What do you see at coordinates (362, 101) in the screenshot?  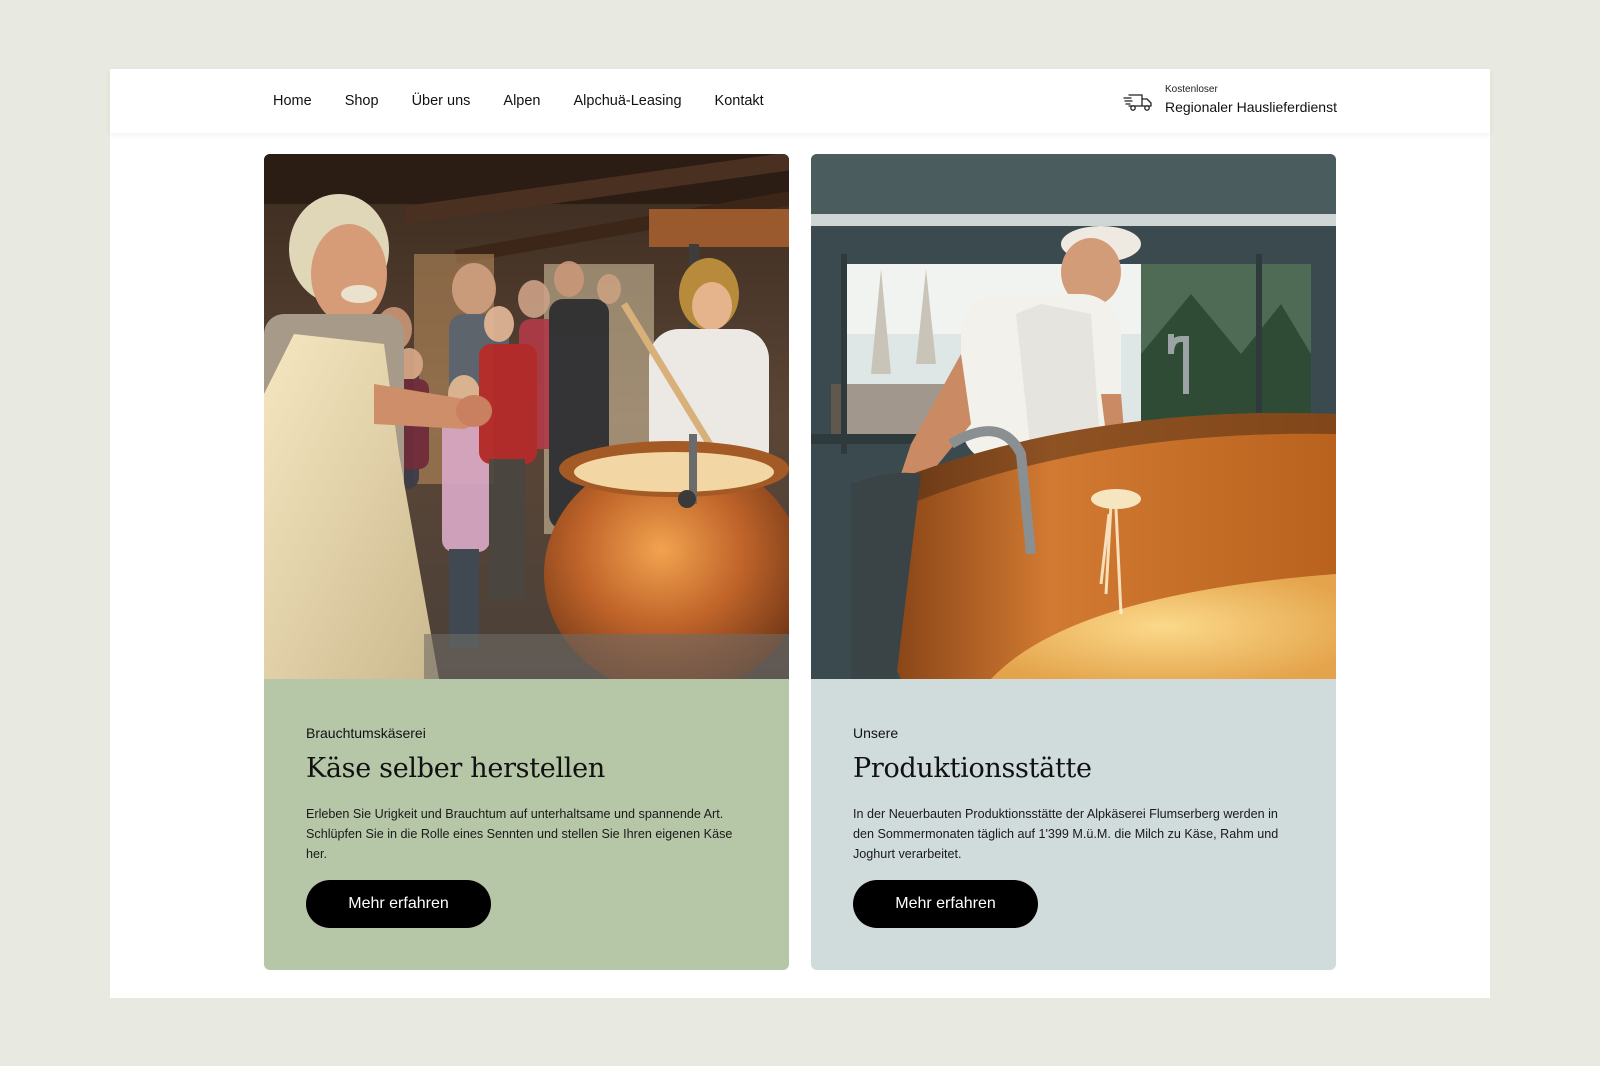 I see `nav-item-shop: Shop` at bounding box center [362, 101].